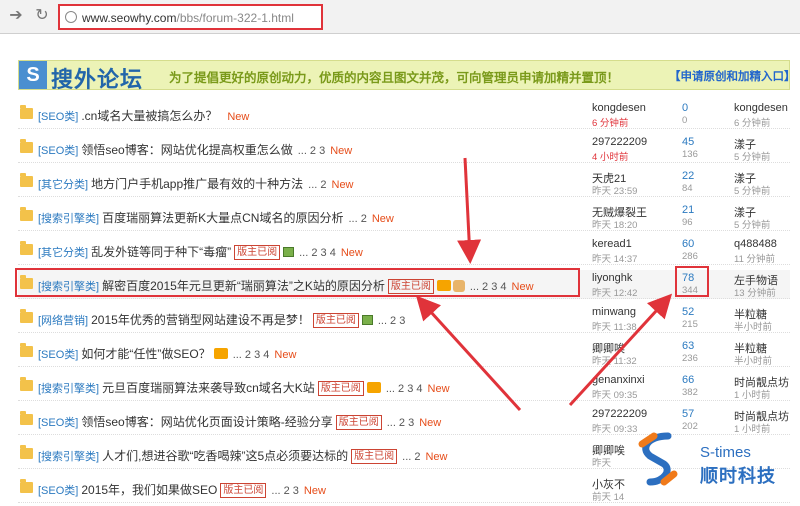 This screenshot has width=800, height=506. What do you see at coordinates (615, 191) in the screenshot?
I see `thread-post-date: 昨天 23:59` at bounding box center [615, 191].